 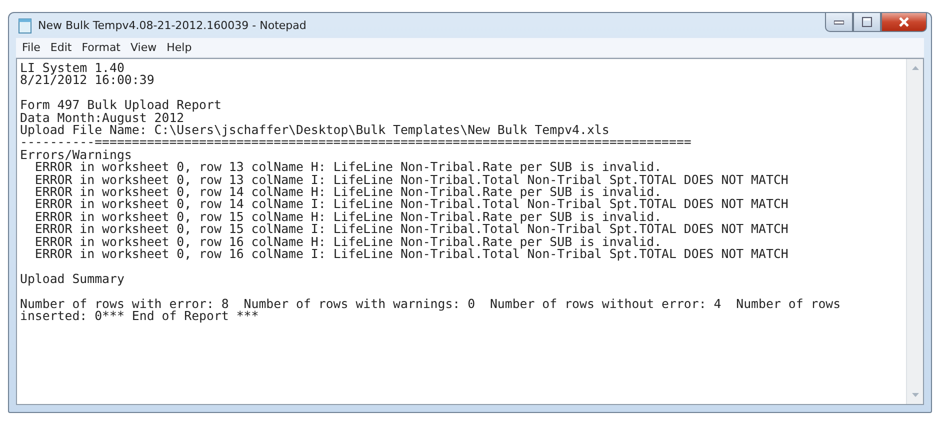 I want to click on text-line: 8/21/2012 16:00:39, so click(x=88, y=80).